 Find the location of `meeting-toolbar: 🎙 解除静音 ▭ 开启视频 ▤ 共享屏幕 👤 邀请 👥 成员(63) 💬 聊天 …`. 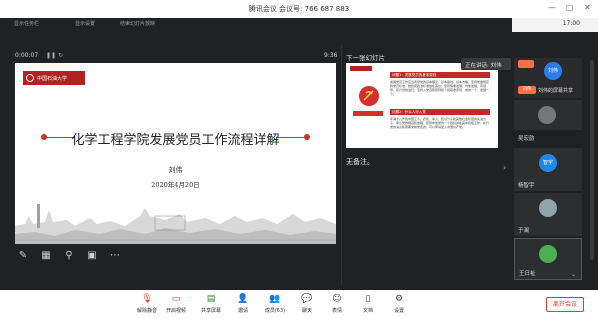

meeting-toolbar: 🎙 解除静音 ▭ 开启视频 ▤ 共享屏幕 👤 邀请 👥 成员(63) 💬 聊天 … is located at coordinates (299, 304).